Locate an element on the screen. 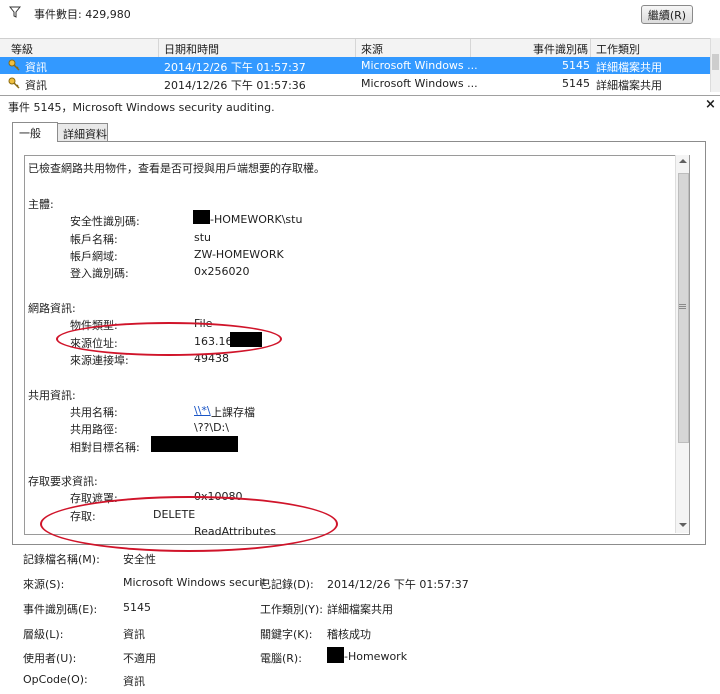  close-icon: × is located at coordinates (710, 104).